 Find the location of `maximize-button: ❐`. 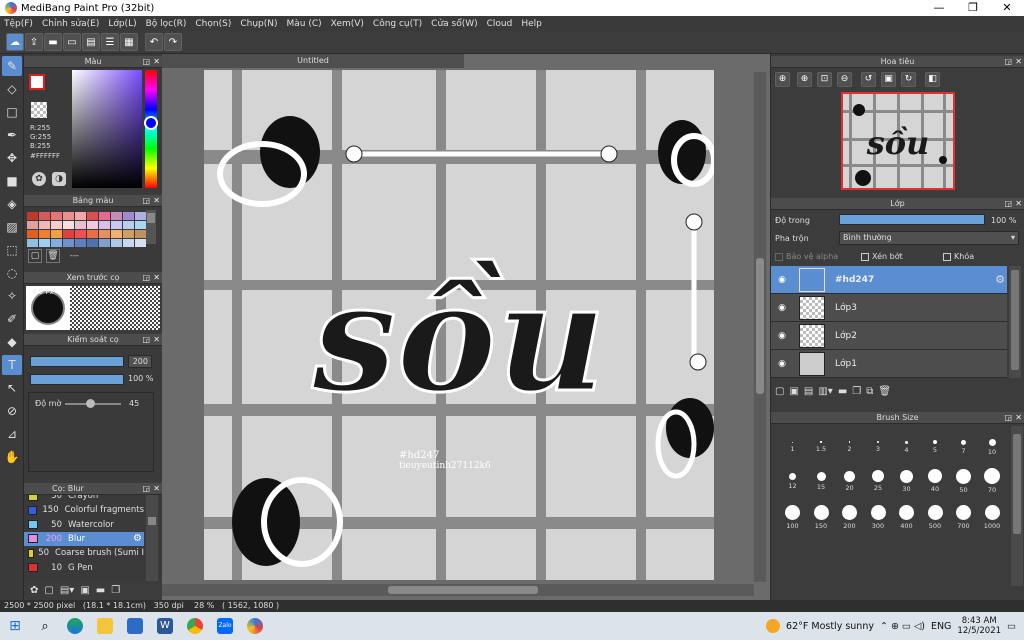

maximize-button: ❐ is located at coordinates (973, 8).